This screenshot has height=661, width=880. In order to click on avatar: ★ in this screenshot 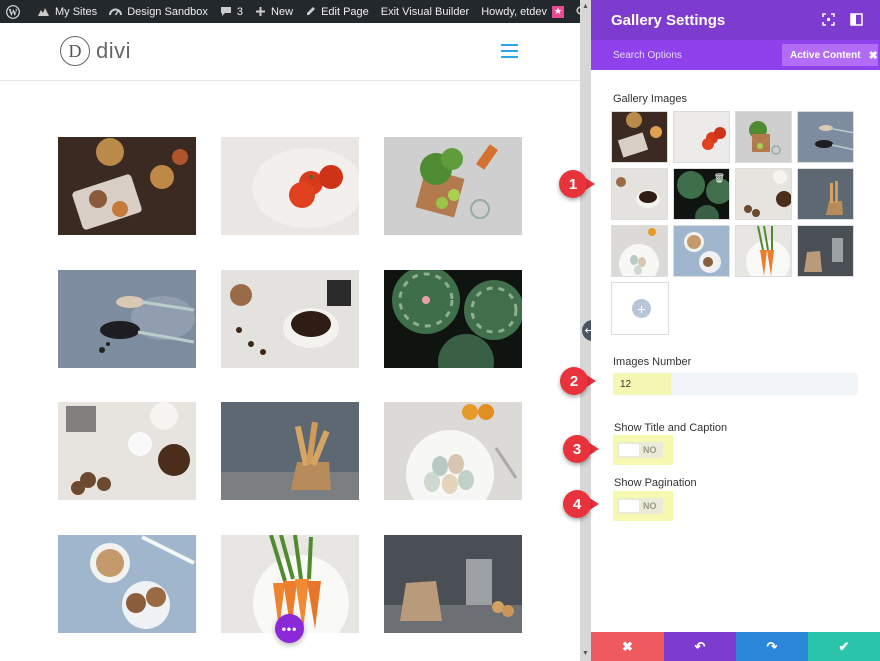, I will do `click(558, 11)`.